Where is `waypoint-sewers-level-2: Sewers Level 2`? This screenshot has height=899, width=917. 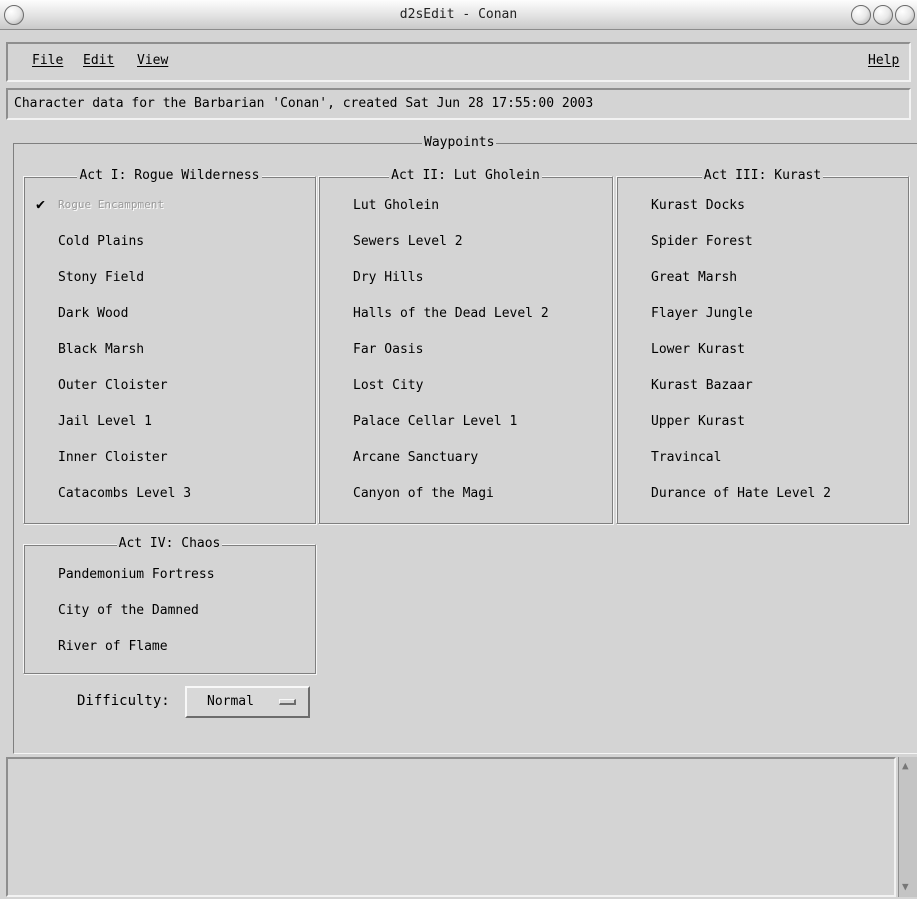
waypoint-sewers-level-2: Sewers Level 2 is located at coordinates (408, 241).